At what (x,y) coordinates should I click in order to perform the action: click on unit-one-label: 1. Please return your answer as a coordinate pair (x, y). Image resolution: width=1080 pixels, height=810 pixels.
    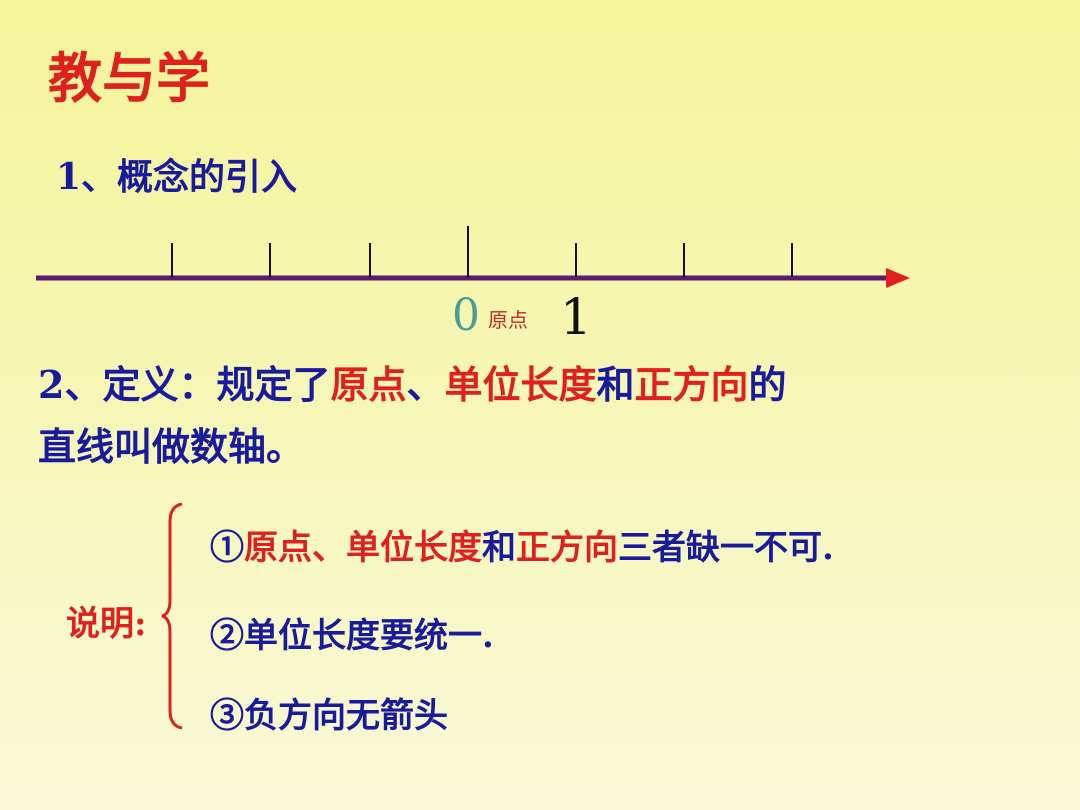
    Looking at the image, I should click on (576, 317).